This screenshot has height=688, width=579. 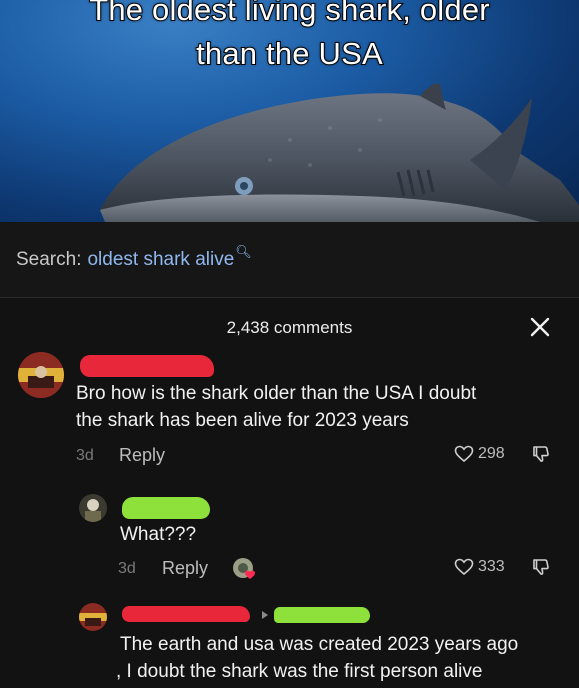 I want to click on like-button: 333, so click(x=479, y=567).